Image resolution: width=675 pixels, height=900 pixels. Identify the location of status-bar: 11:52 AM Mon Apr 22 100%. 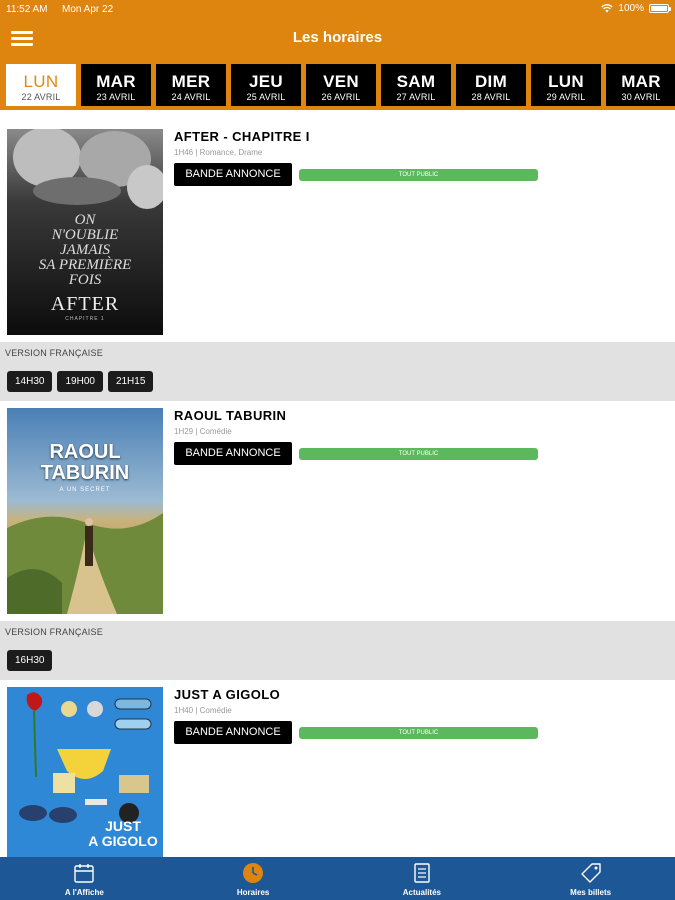
(337, 9).